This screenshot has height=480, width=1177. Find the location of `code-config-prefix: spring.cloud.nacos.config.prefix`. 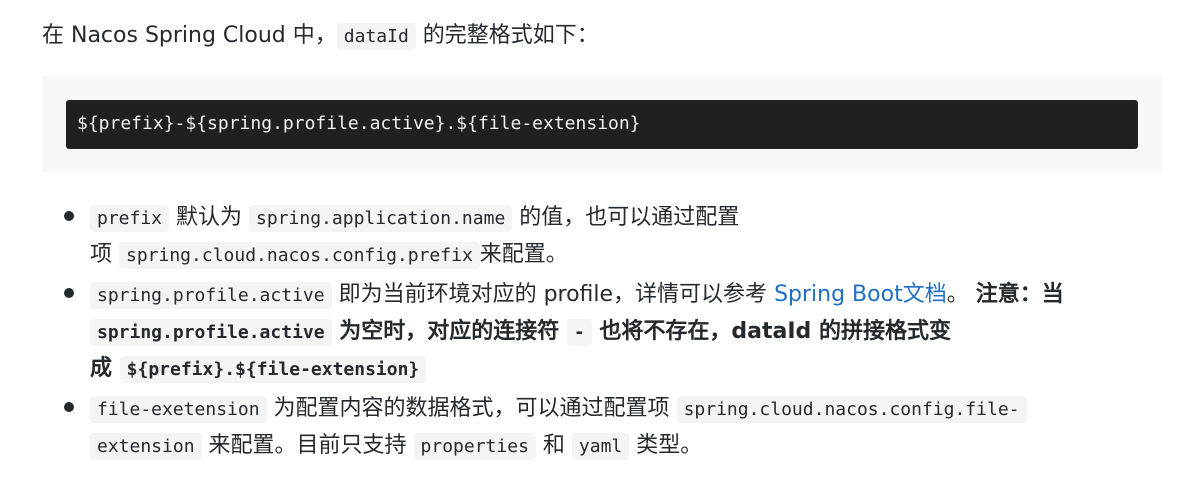

code-config-prefix: spring.cloud.nacos.config.prefix is located at coordinates (299, 255).